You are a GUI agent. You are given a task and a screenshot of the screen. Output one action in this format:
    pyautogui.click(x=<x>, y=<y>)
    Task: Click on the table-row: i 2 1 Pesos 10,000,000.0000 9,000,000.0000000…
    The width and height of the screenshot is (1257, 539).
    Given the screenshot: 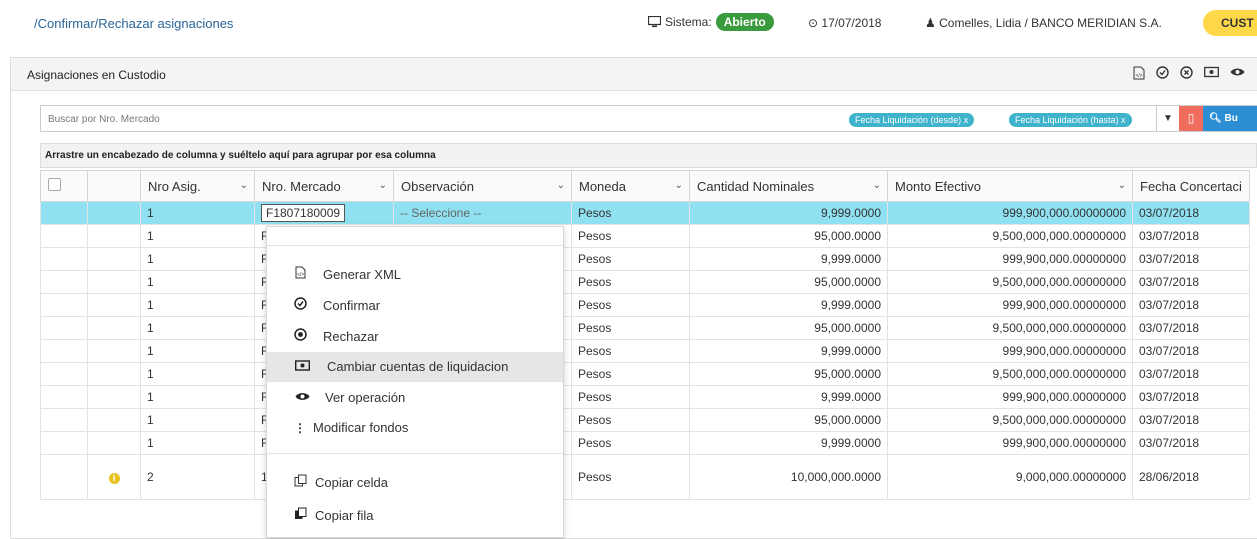 What is the action you would take?
    pyautogui.click(x=645, y=477)
    